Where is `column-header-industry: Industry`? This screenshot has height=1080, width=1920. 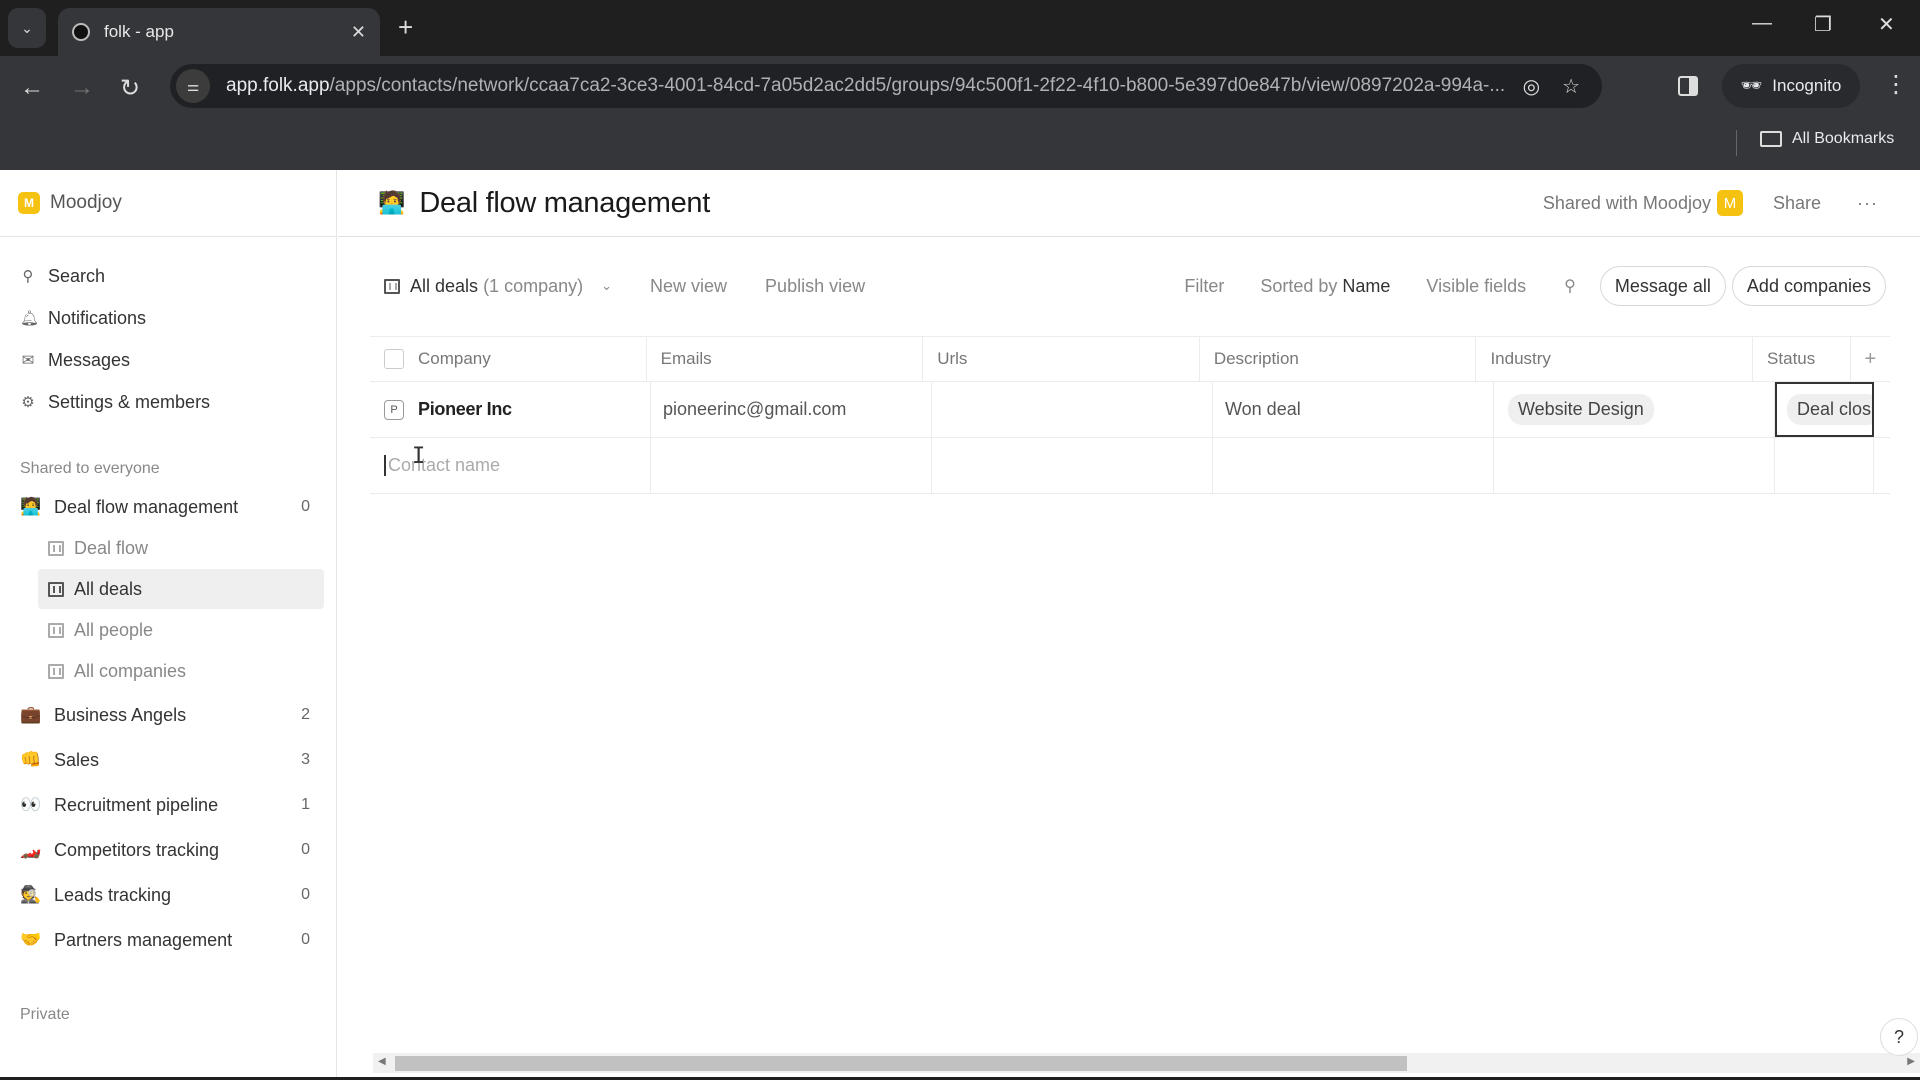 column-header-industry: Industry is located at coordinates (1615, 359).